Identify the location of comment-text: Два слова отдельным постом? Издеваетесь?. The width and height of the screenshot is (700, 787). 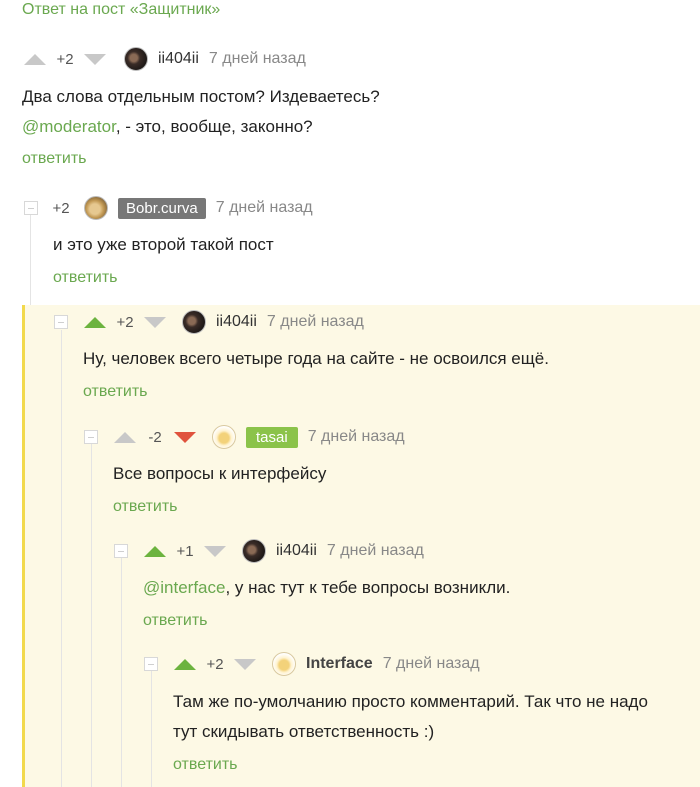
(201, 96).